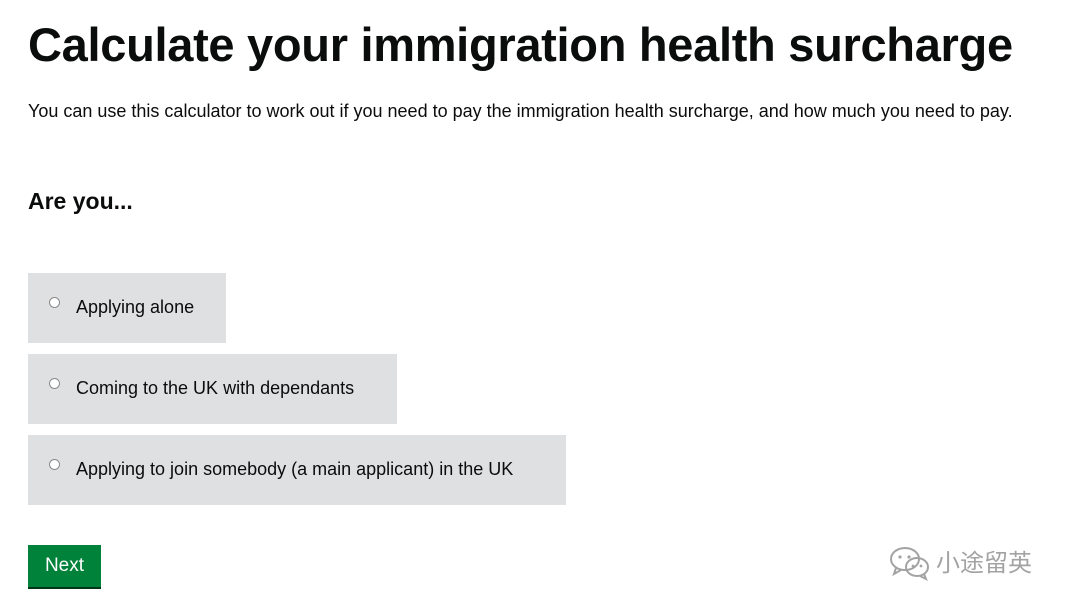 The height and width of the screenshot is (610, 1080). I want to click on wechat-icon, so click(909, 564).